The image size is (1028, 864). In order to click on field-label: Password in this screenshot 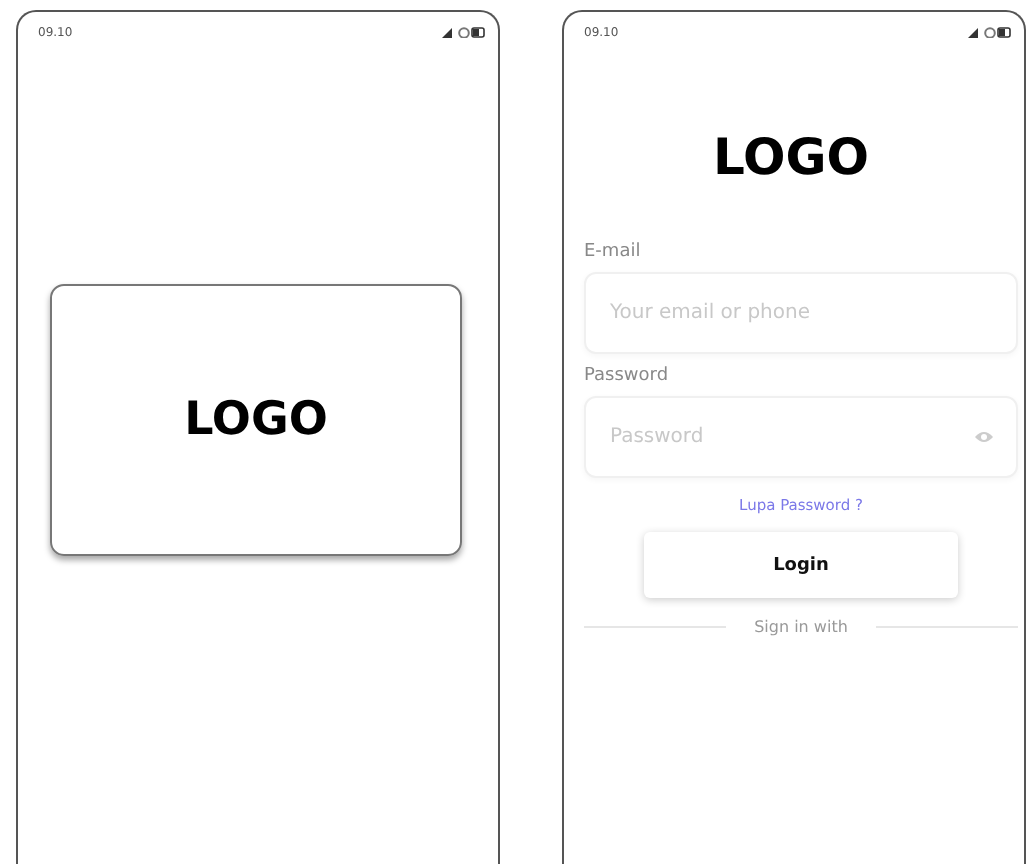, I will do `click(627, 376)`.